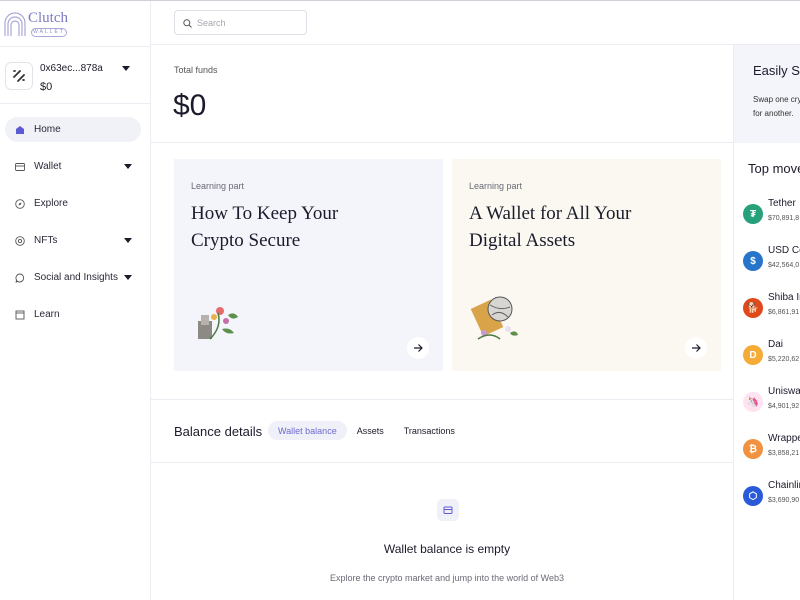  What do you see at coordinates (73, 203) in the screenshot?
I see `sidebar-item-explore: Explore` at bounding box center [73, 203].